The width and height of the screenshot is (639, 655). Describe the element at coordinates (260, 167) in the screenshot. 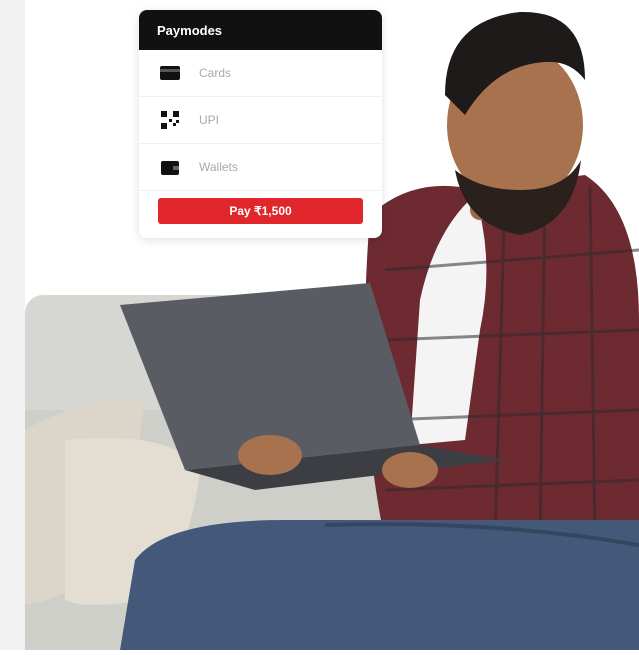

I see `paymode-wallets: Wallets` at that location.